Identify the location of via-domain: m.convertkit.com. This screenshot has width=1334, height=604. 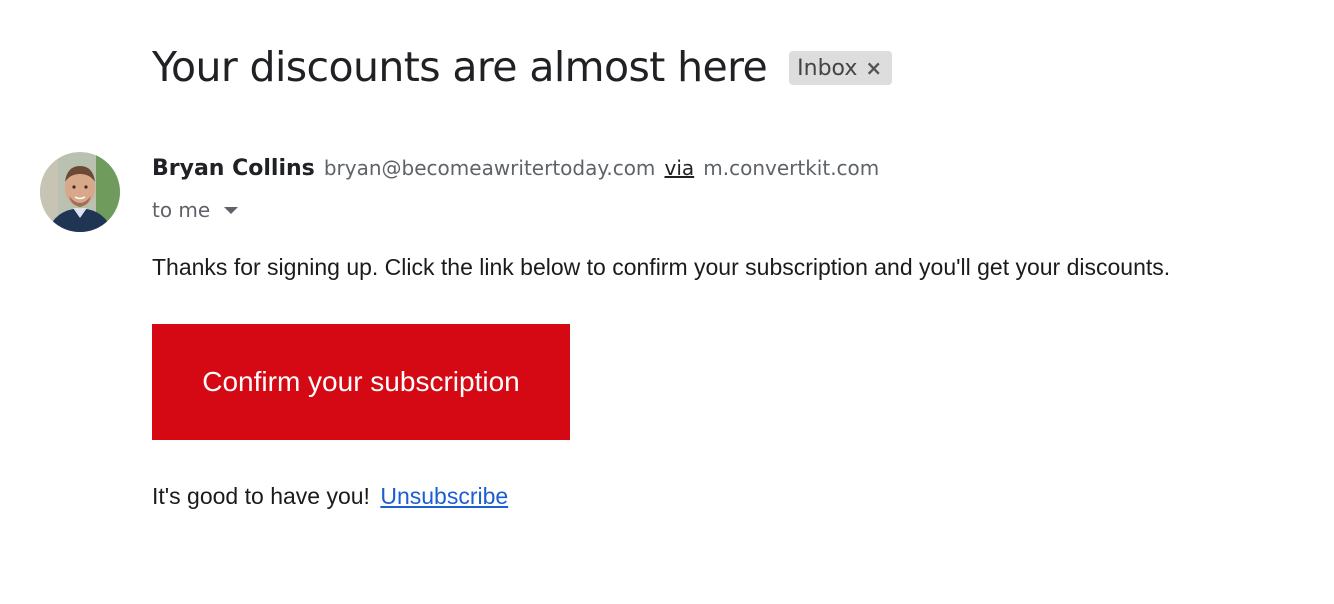
(791, 168).